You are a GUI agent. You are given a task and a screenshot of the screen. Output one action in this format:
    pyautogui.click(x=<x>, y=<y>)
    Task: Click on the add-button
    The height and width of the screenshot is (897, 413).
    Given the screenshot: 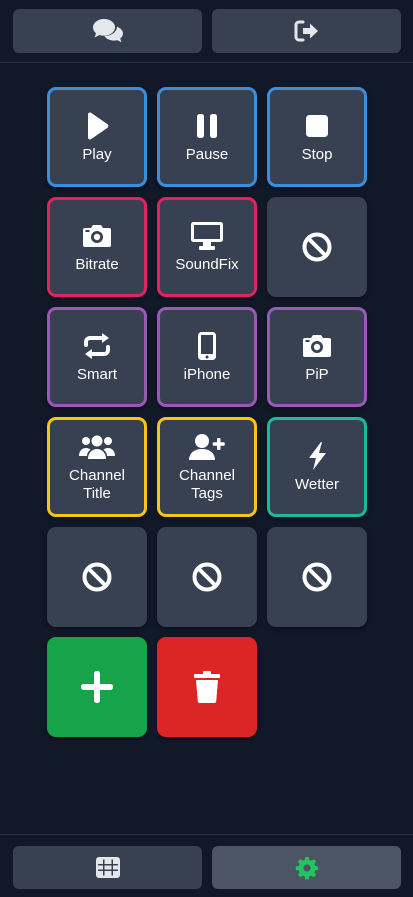 What is the action you would take?
    pyautogui.click(x=97, y=687)
    